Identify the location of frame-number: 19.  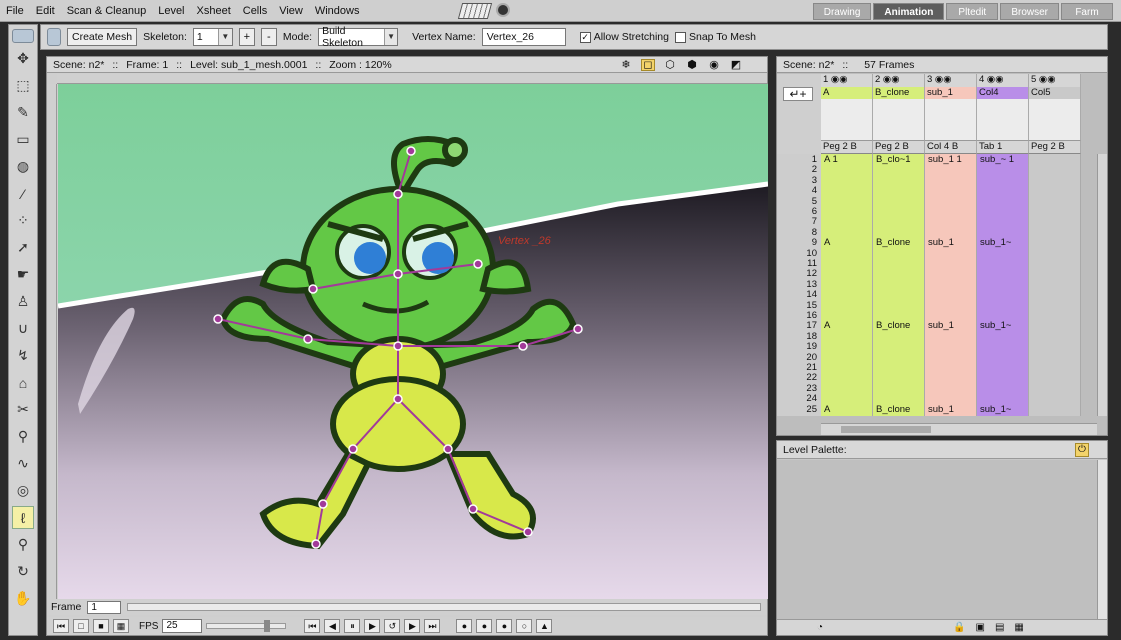
(811, 346).